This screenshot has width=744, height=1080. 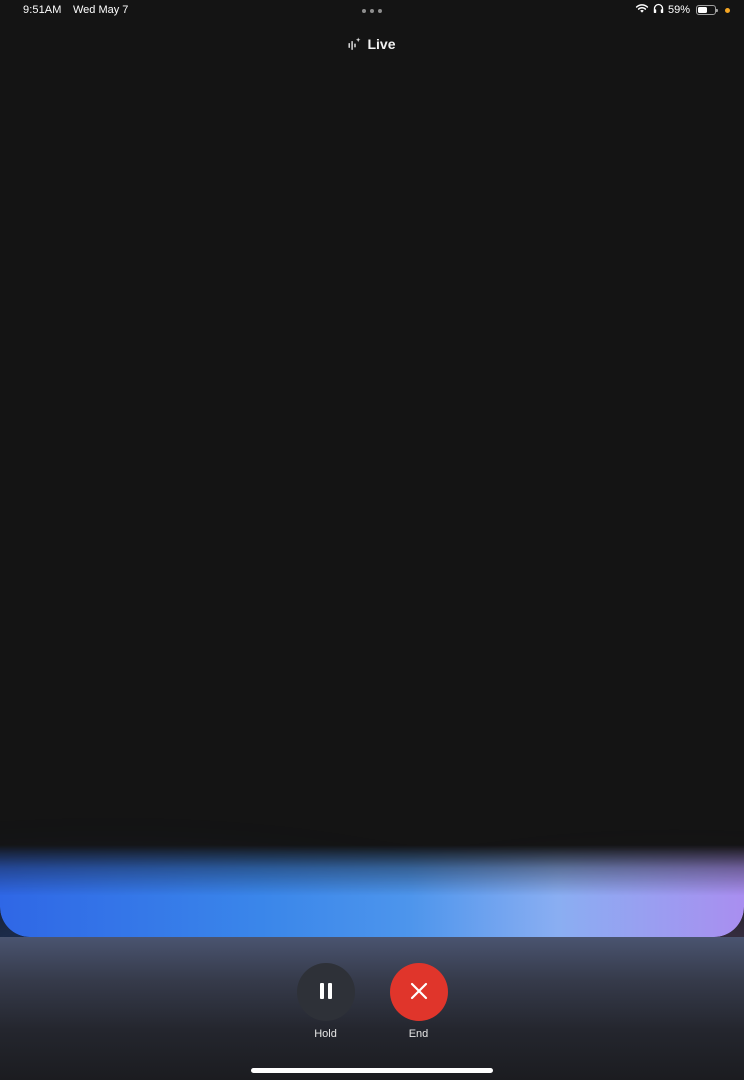 I want to click on voice-glow-band, so click(x=372, y=891).